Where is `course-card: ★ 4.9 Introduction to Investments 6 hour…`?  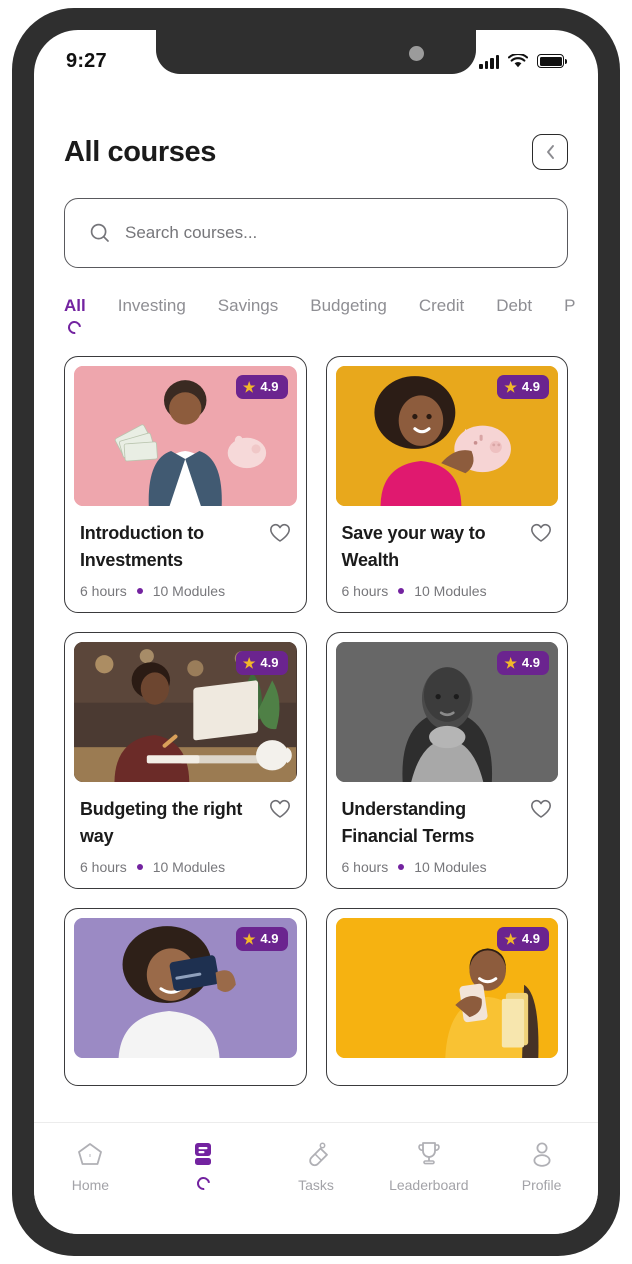
course-card: ★ 4.9 Introduction to Investments 6 hour… is located at coordinates (185, 484).